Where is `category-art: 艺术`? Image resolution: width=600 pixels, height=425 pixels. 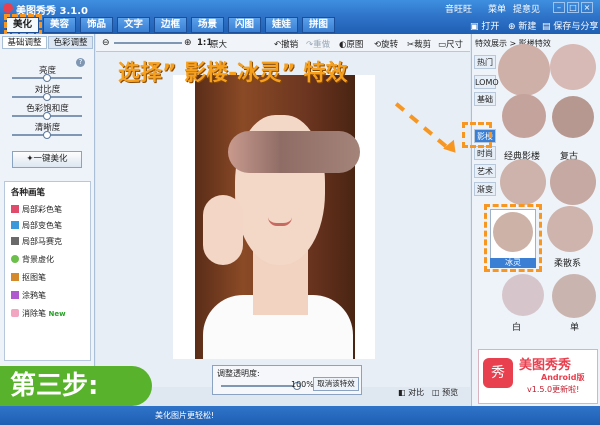
category-art: 艺术 is located at coordinates (485, 171).